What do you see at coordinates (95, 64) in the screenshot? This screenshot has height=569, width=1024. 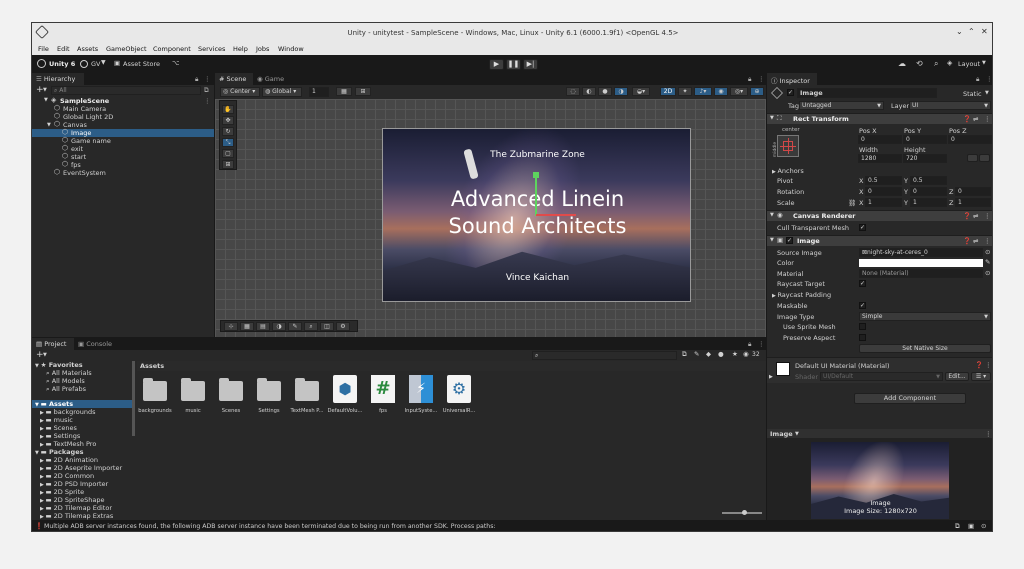 I see `account-button: GV` at bounding box center [95, 64].